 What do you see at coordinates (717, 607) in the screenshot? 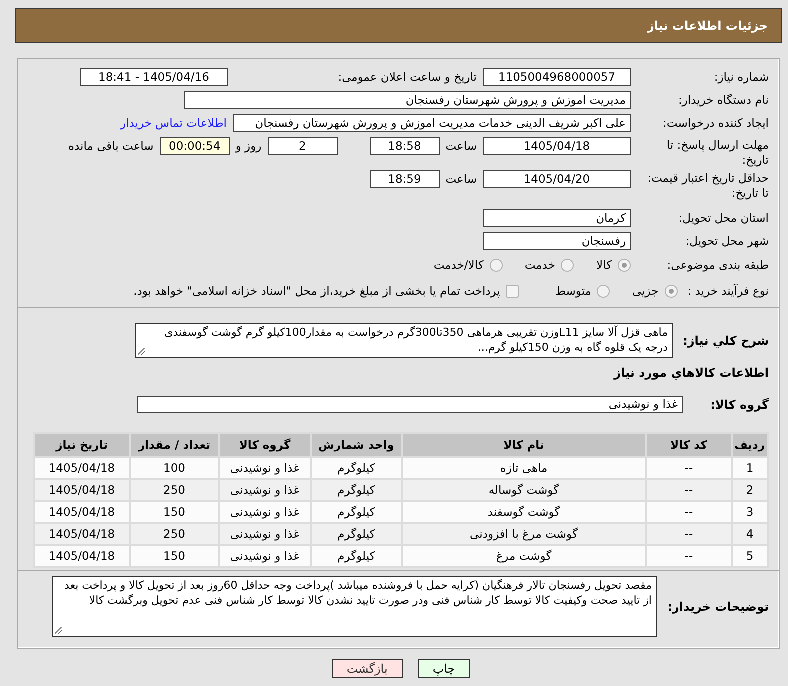
I see `buyer-notes-label: توضیحات خریدار:` at bounding box center [717, 607].